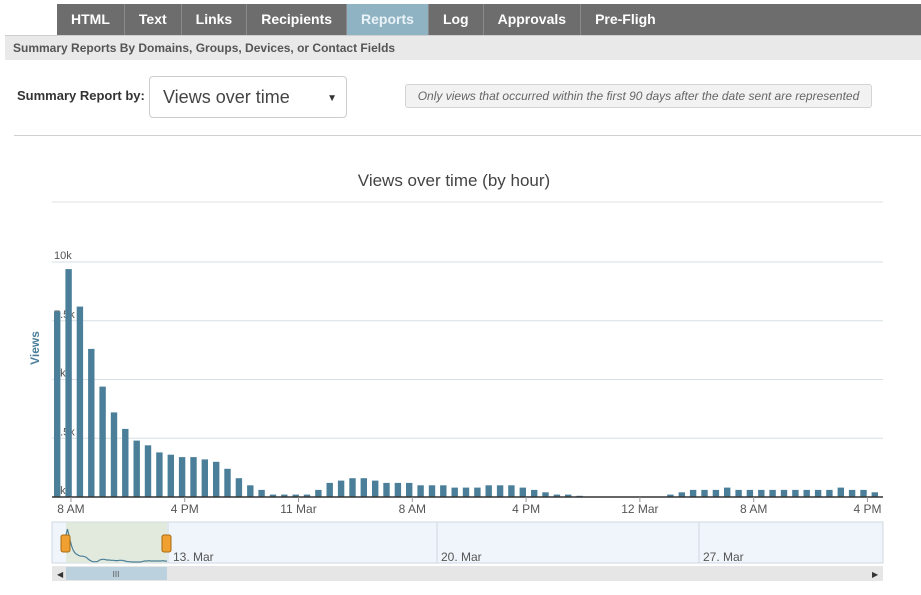  I want to click on summary-report-select: Views over time ▼, so click(248, 97).